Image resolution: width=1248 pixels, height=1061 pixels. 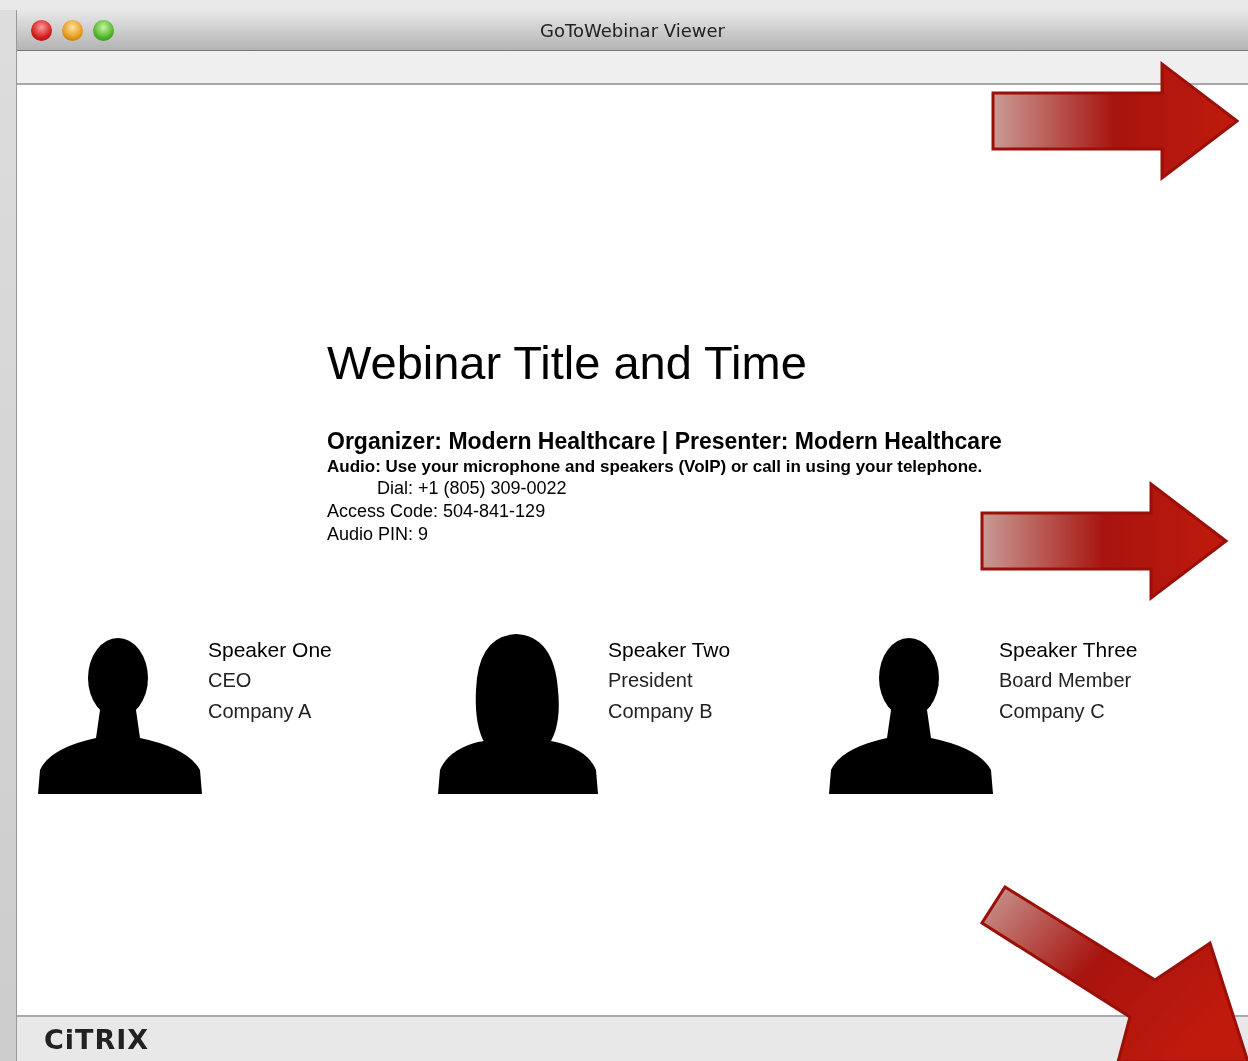 What do you see at coordinates (567, 362) in the screenshot?
I see `slide-title: Webinar Title and Time` at bounding box center [567, 362].